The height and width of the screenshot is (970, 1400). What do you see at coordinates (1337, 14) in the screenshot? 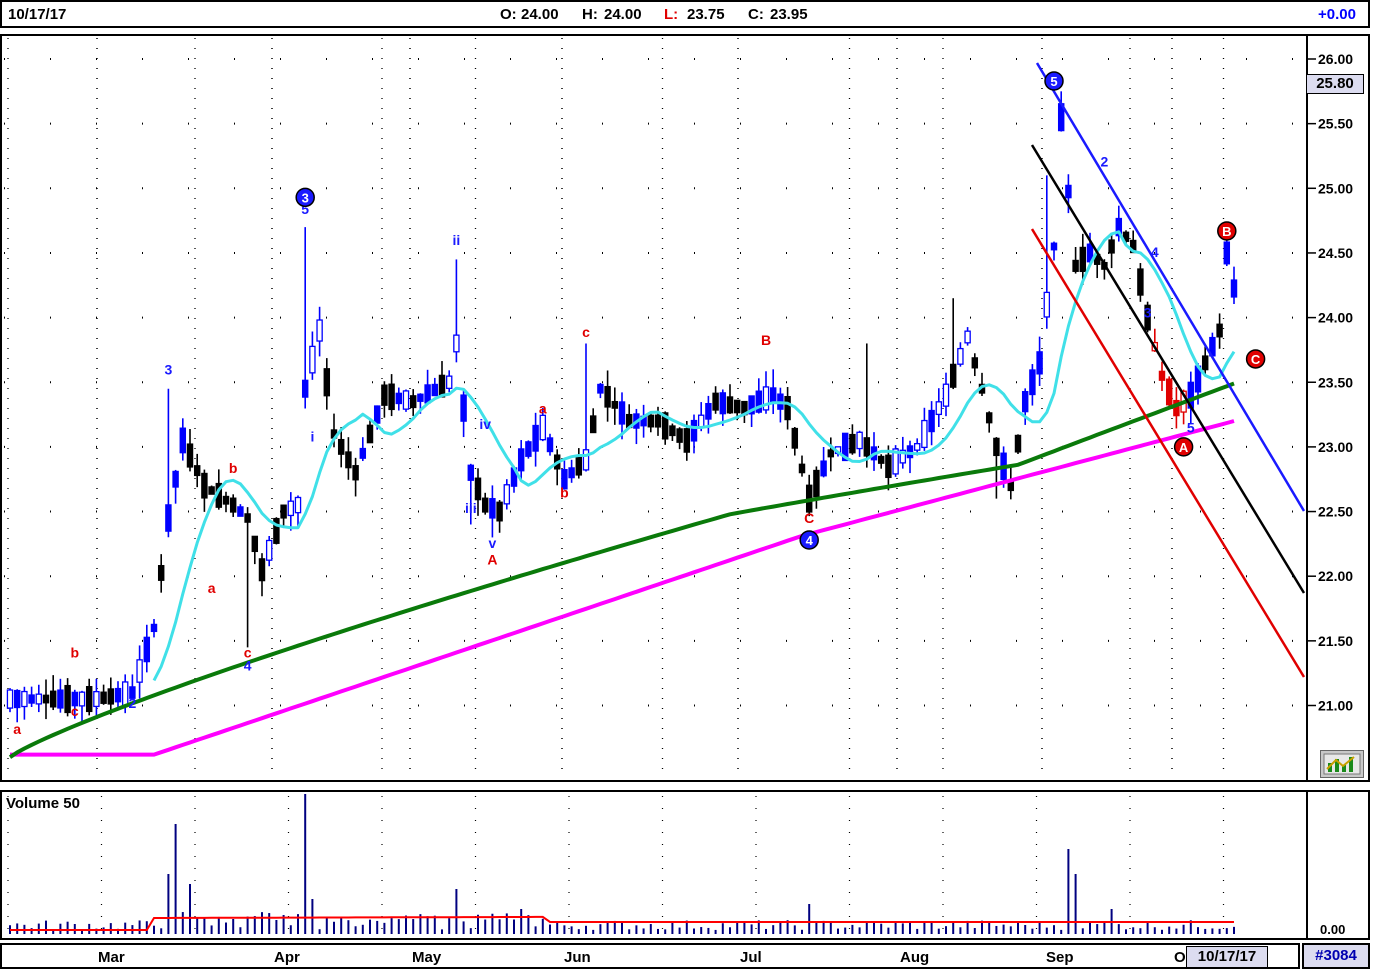
I see `change-value: +0.00` at bounding box center [1337, 14].